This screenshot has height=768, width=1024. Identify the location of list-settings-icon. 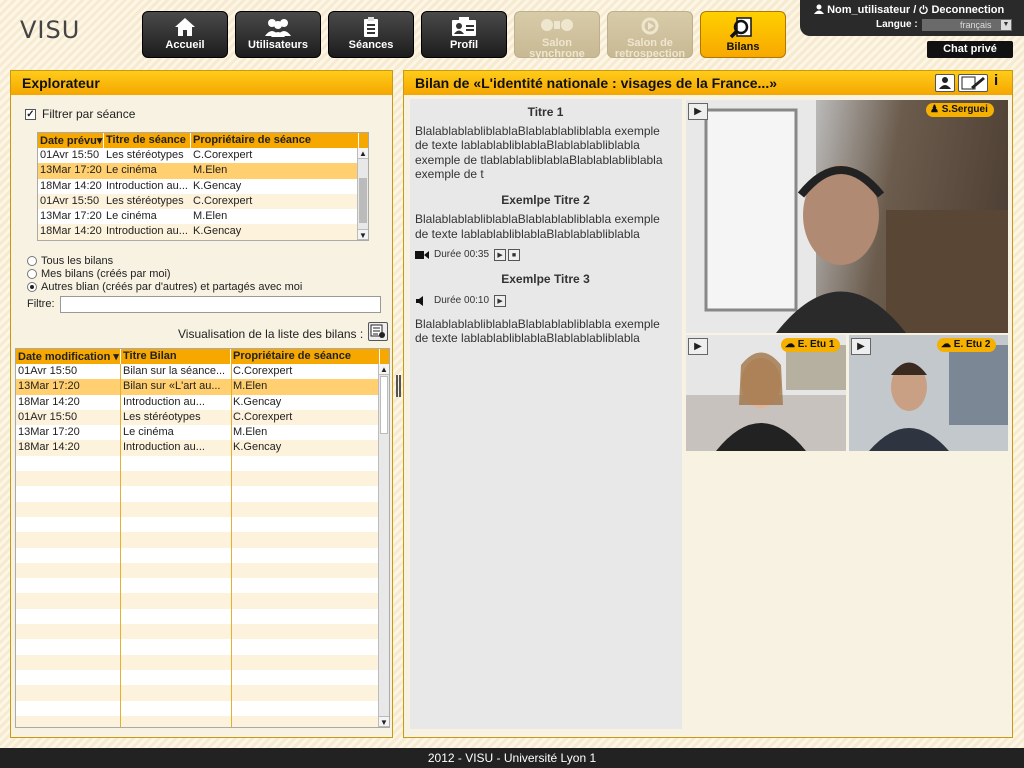
(377, 331).